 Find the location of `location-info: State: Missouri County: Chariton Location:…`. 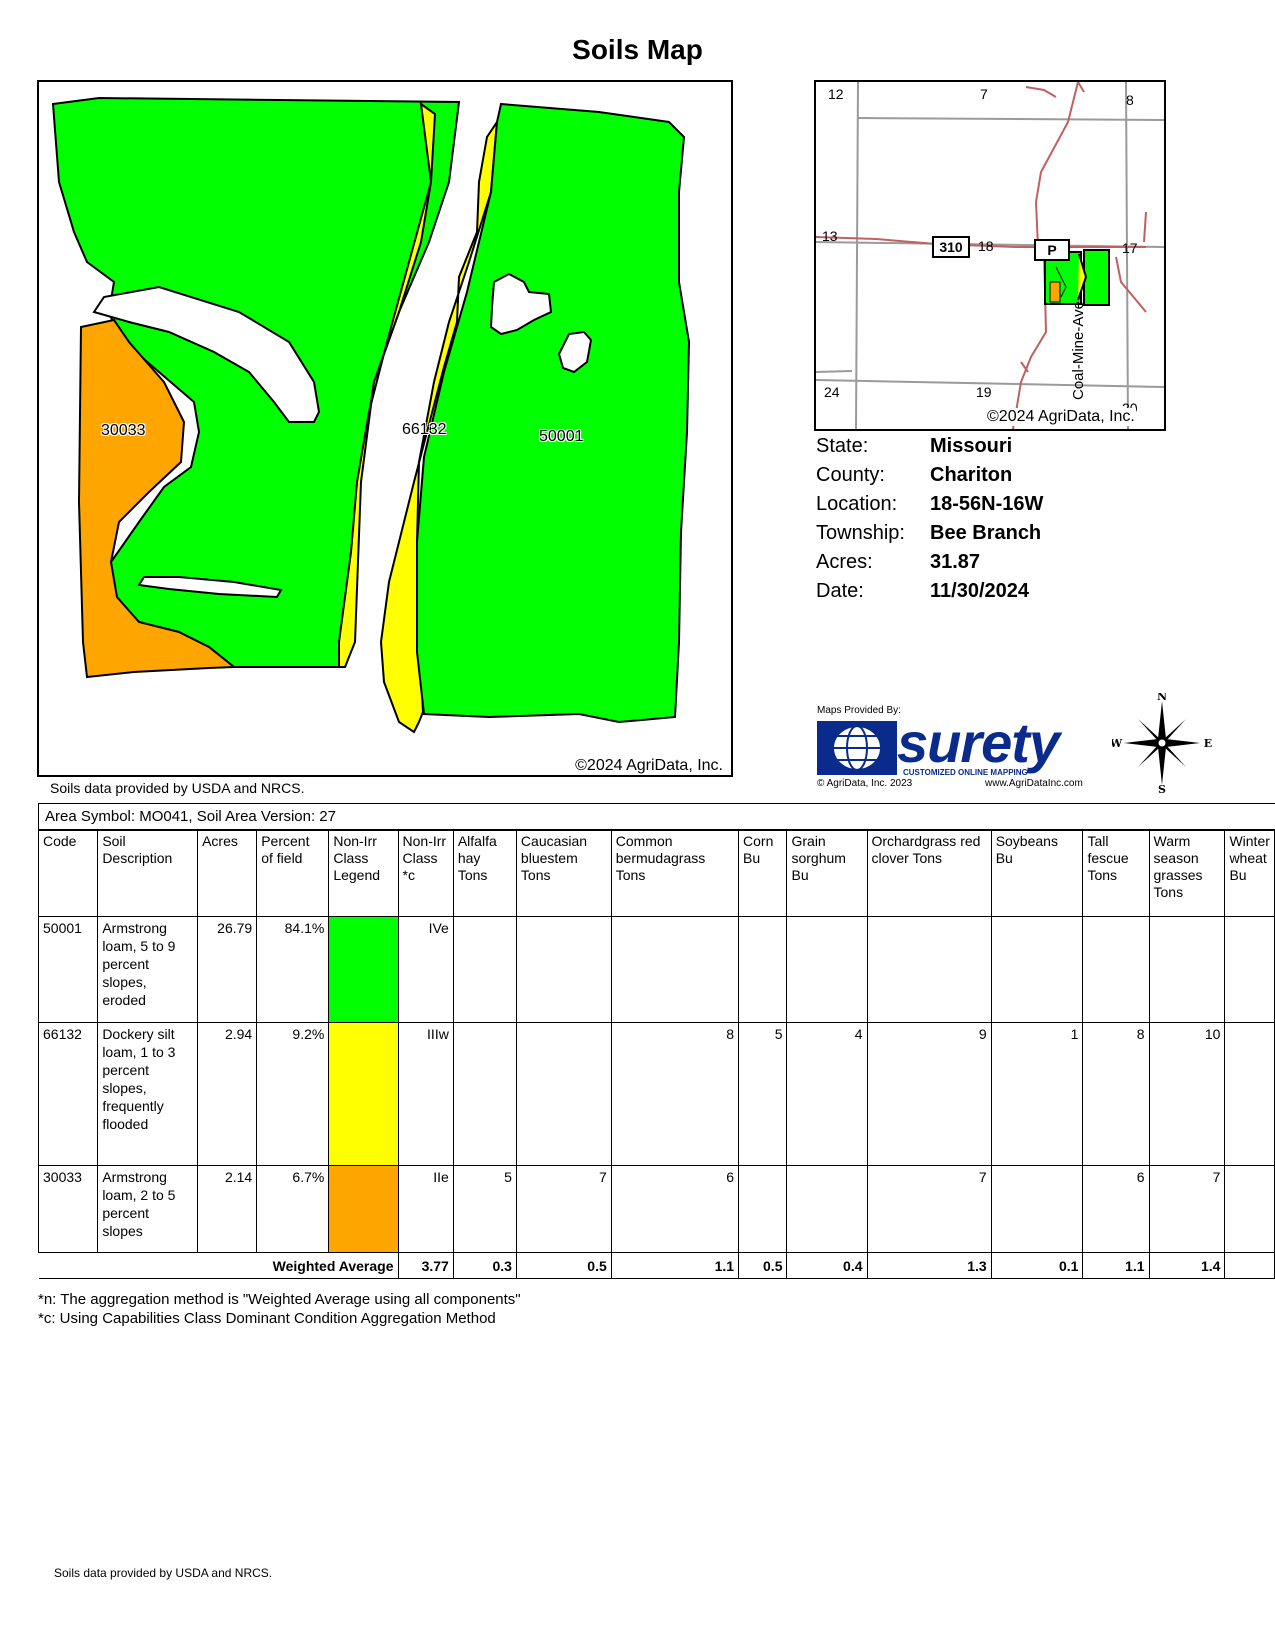

location-info: State: Missouri County: Chariton Location:… is located at coordinates (929, 519).